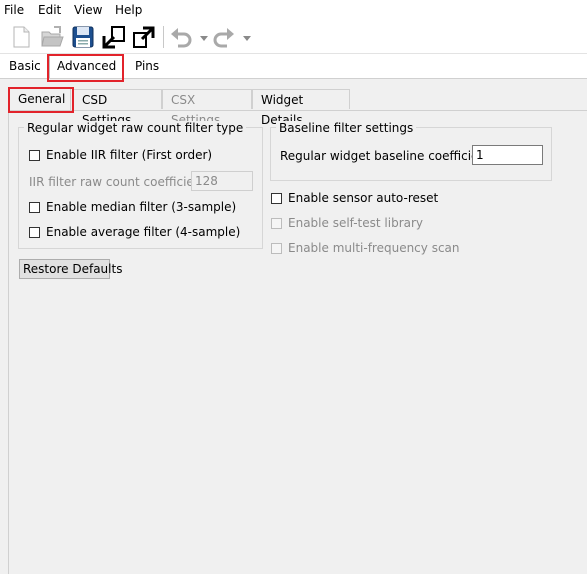 The width and height of the screenshot is (587, 574). I want to click on iir-filter-checkbox: Enable IIR filter (First order), so click(120, 155).